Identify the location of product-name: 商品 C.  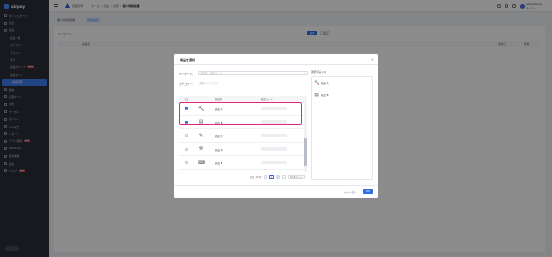
(219, 136).